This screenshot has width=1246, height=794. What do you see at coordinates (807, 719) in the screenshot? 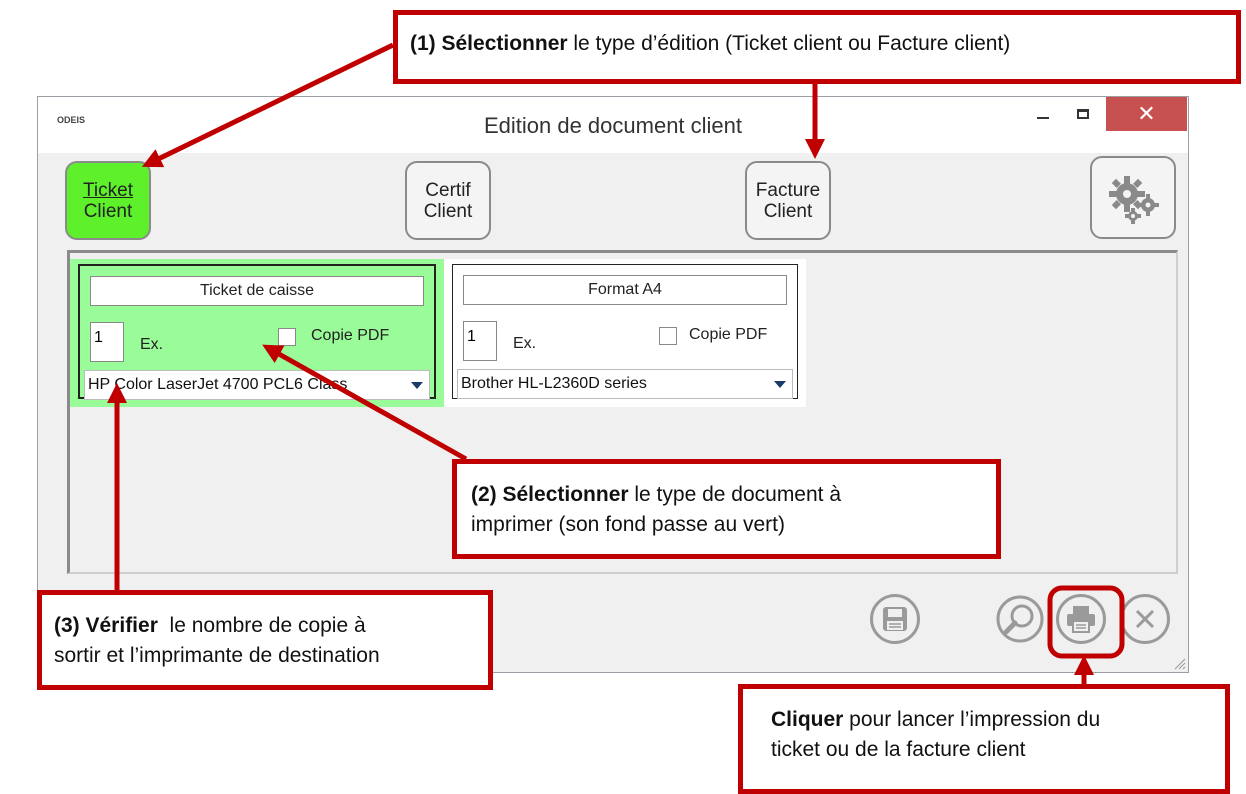
I see `annotation-4-bold: Cliquer` at bounding box center [807, 719].